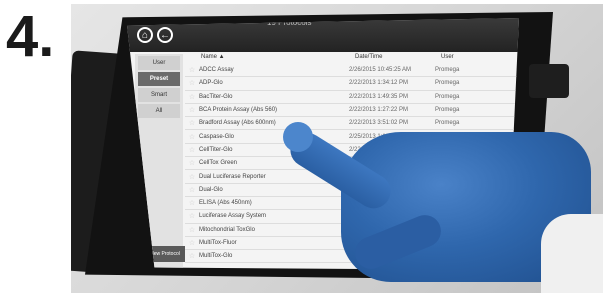  I want to click on column-date: Date/Time, so click(368, 57).